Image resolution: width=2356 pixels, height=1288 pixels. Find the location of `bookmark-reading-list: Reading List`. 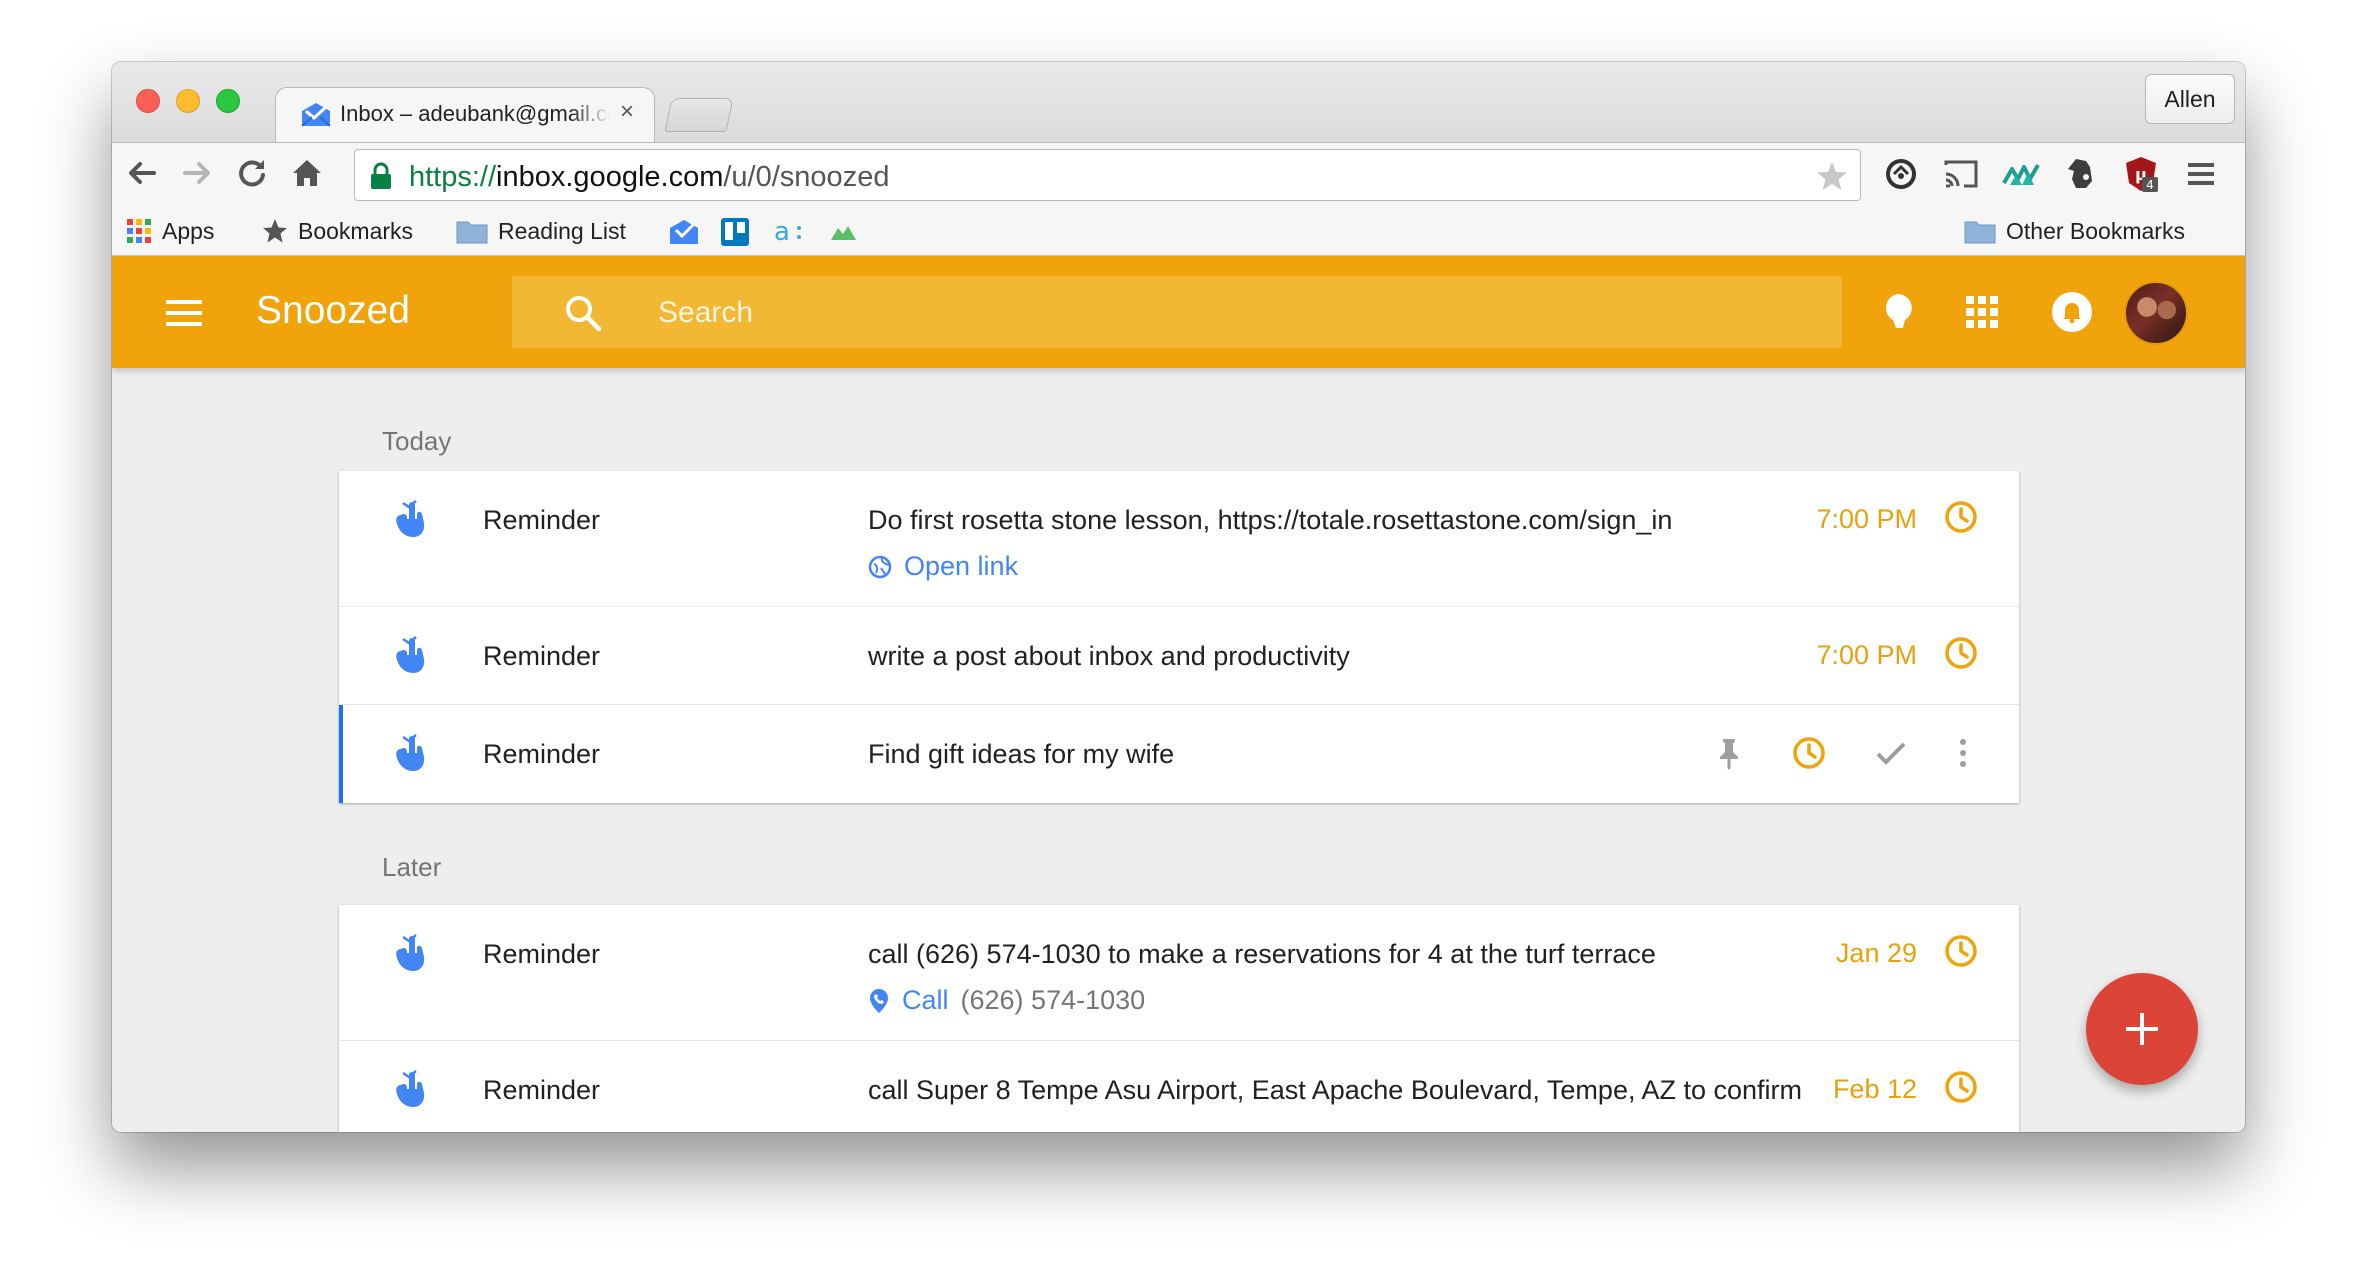

bookmark-reading-list: Reading List is located at coordinates (541, 231).